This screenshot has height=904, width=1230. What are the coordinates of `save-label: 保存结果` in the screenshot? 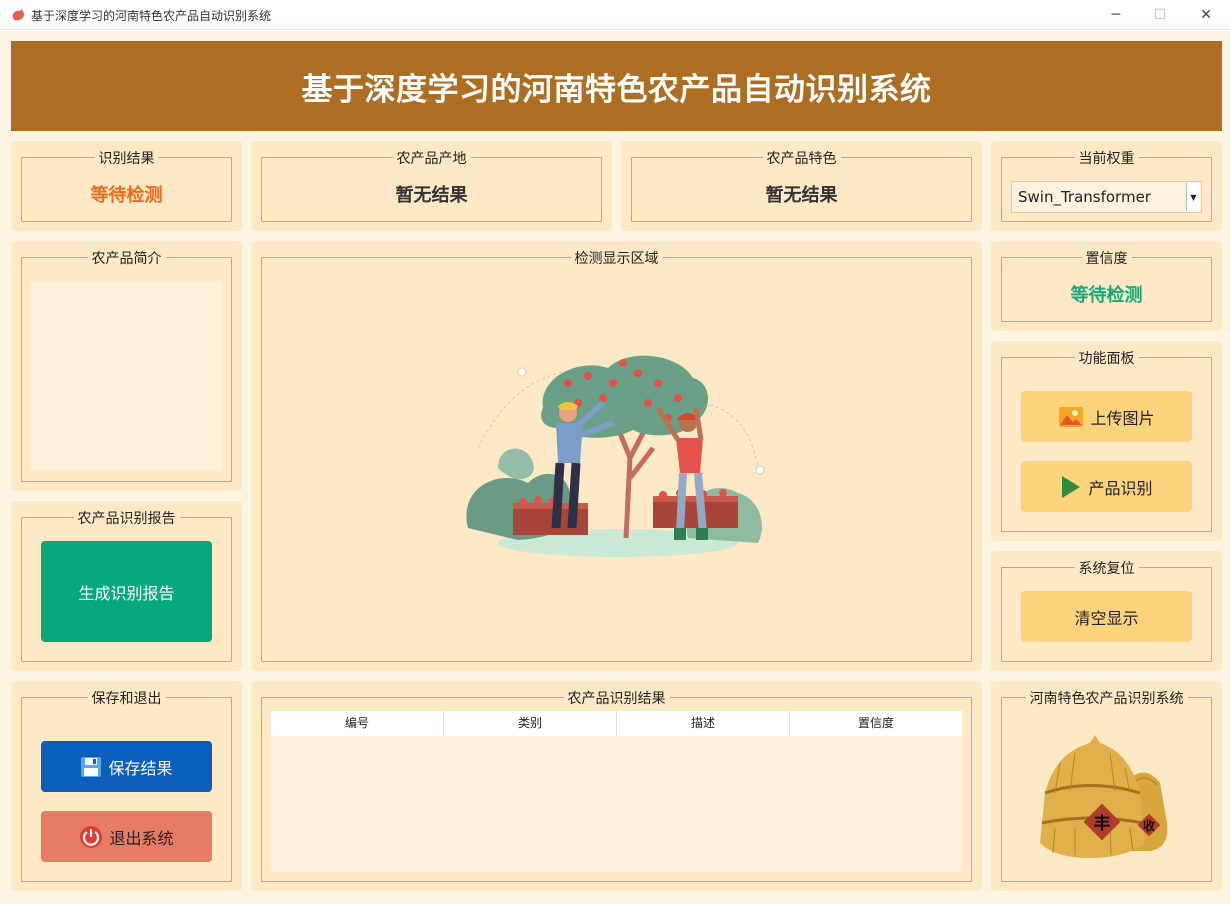 It's located at (140, 768).